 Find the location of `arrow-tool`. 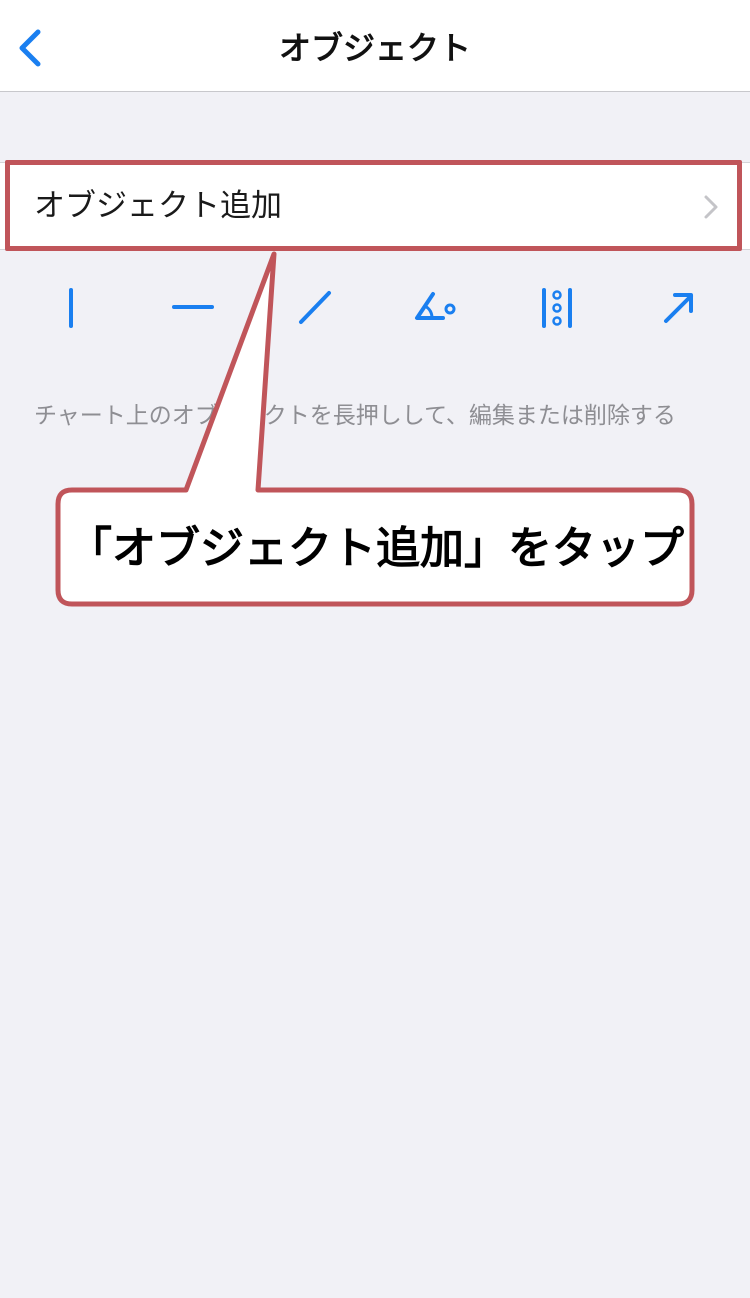

arrow-tool is located at coordinates (678, 310).